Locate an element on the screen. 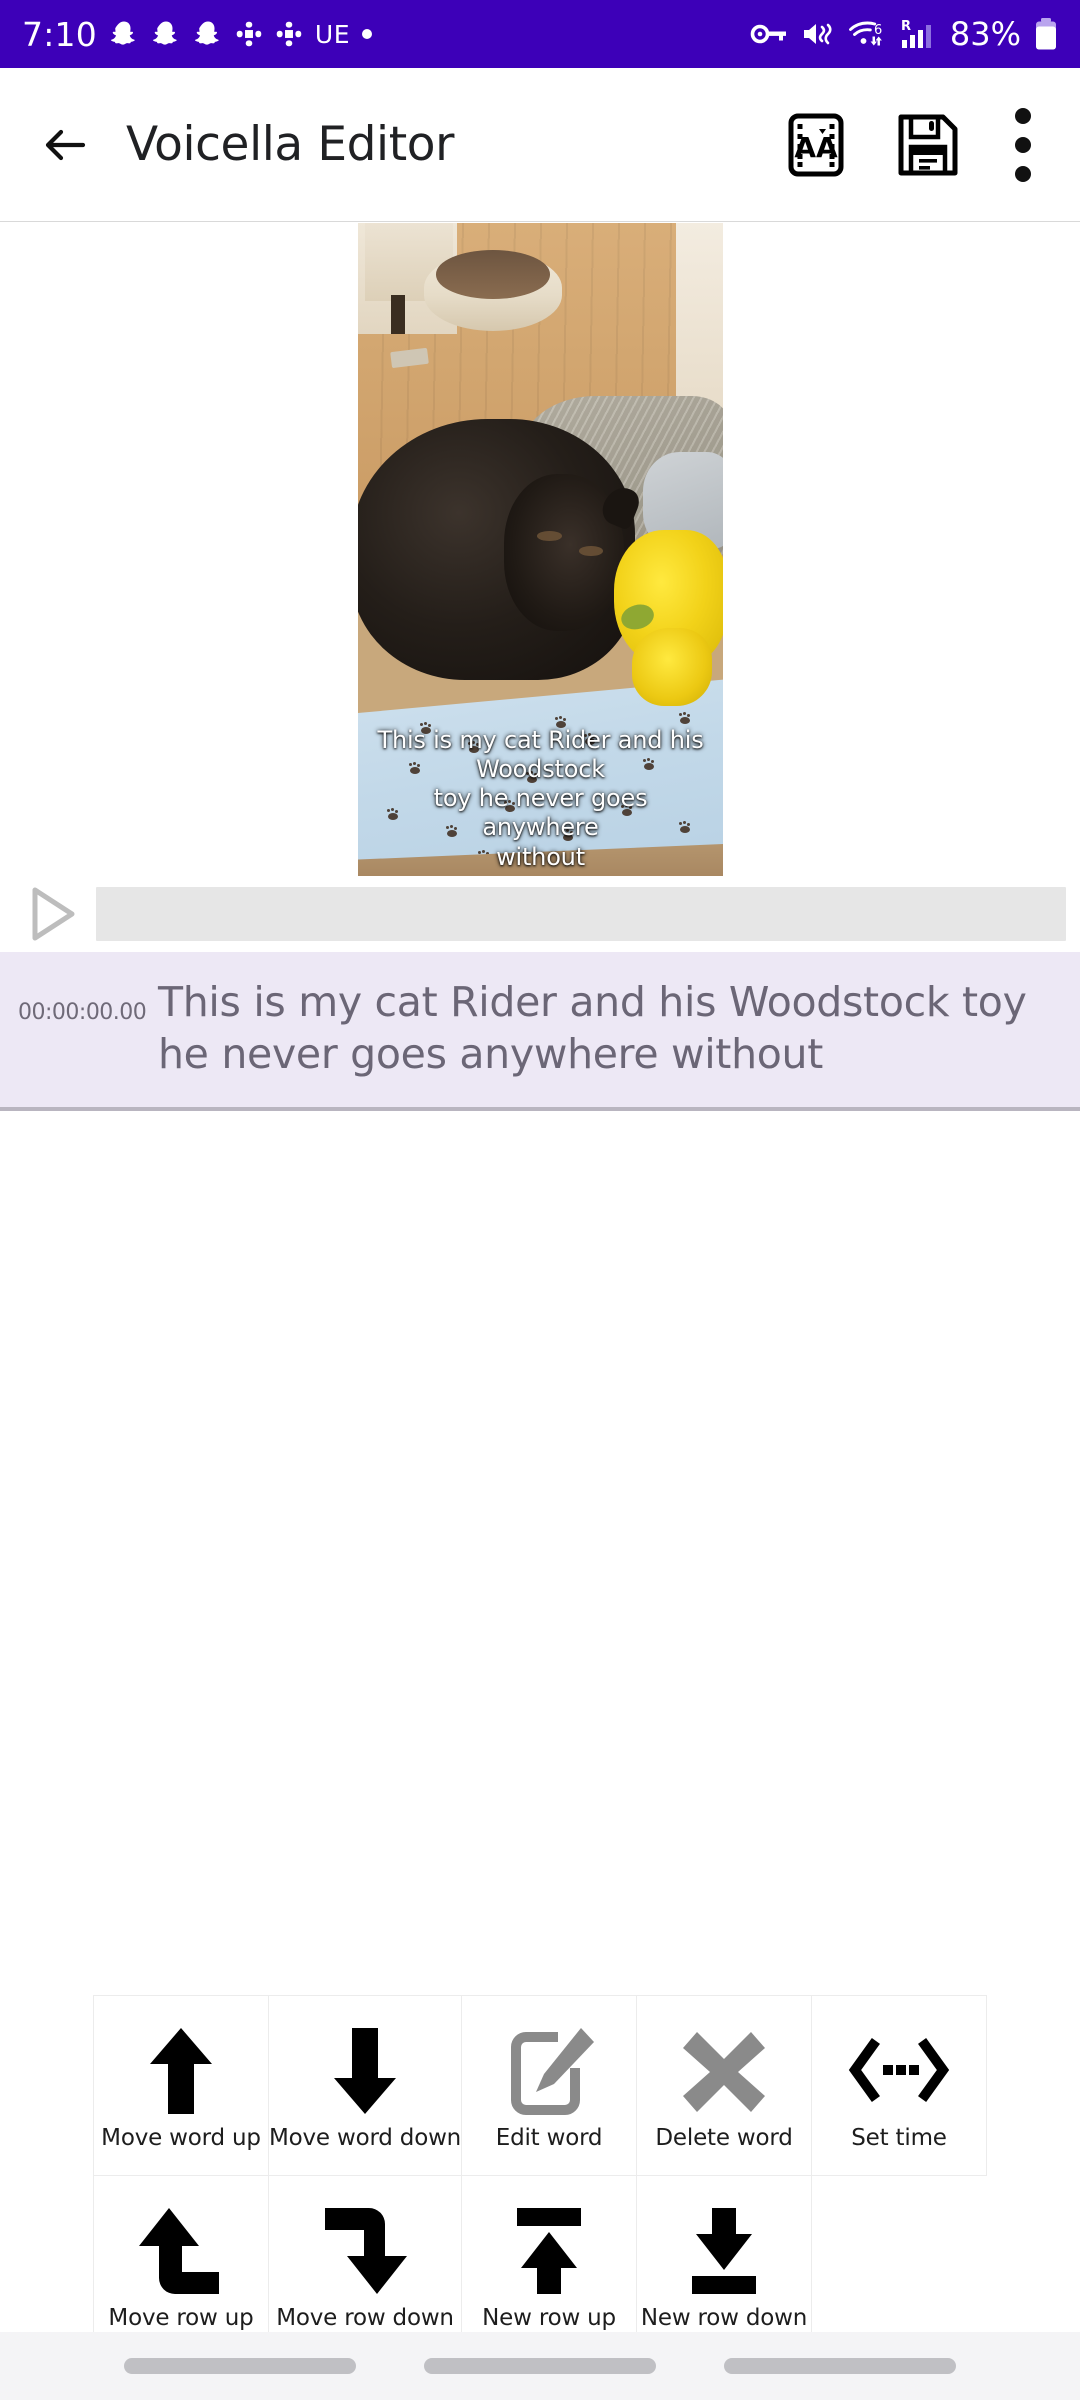 The width and height of the screenshot is (1080, 2400). app-bar: Voicella Editor AA is located at coordinates (540, 145).